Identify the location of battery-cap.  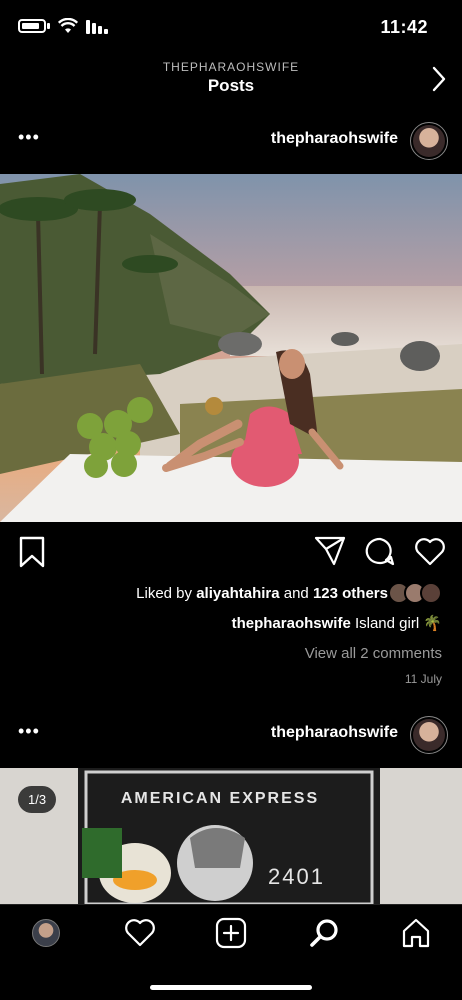
(48, 26).